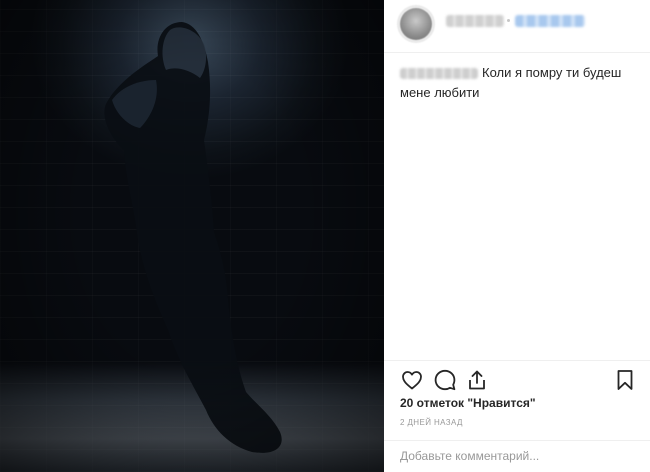 This screenshot has width=650, height=472. Describe the element at coordinates (518, 83) in the screenshot. I see `post-caption: Коли я помру ти будеш мене любити` at that location.